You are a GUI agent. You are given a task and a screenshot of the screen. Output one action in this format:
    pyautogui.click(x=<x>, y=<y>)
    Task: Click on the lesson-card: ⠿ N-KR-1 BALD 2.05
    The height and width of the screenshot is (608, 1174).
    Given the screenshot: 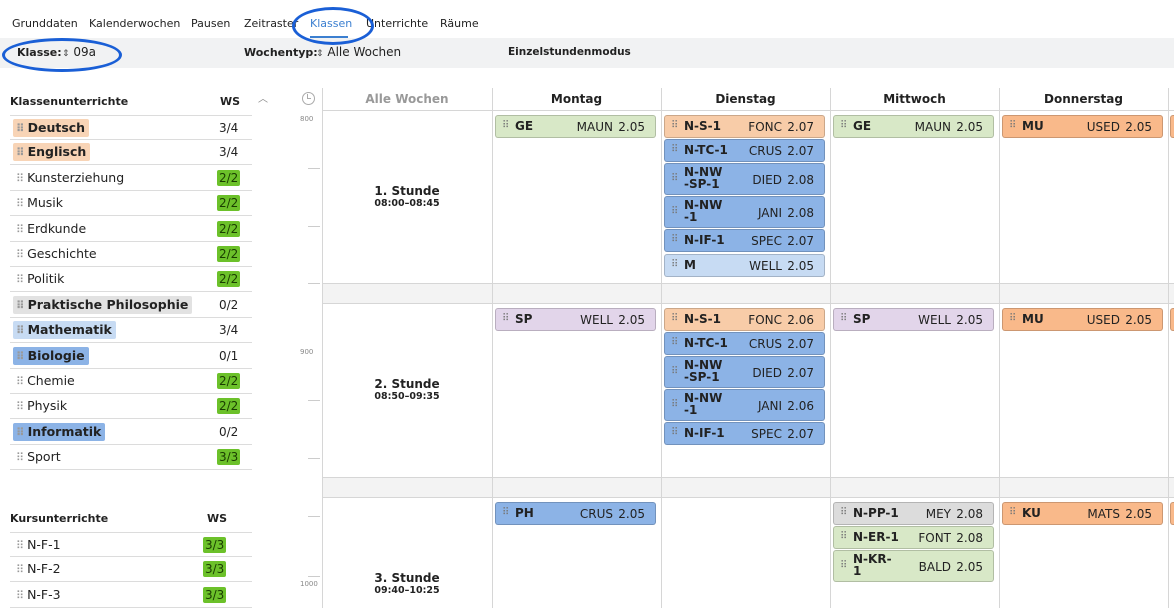 What is the action you would take?
    pyautogui.click(x=913, y=566)
    